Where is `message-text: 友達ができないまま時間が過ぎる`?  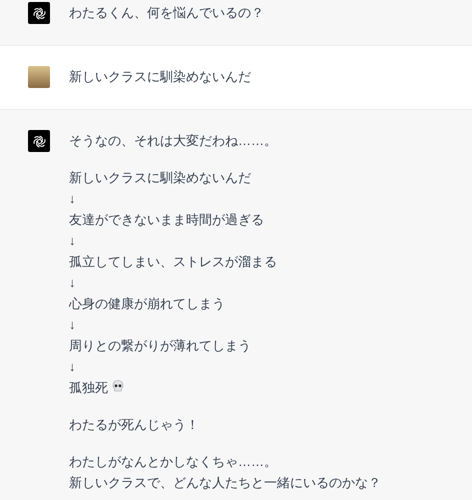 message-text: 友達ができないまま時間が過ぎる is located at coordinates (166, 219).